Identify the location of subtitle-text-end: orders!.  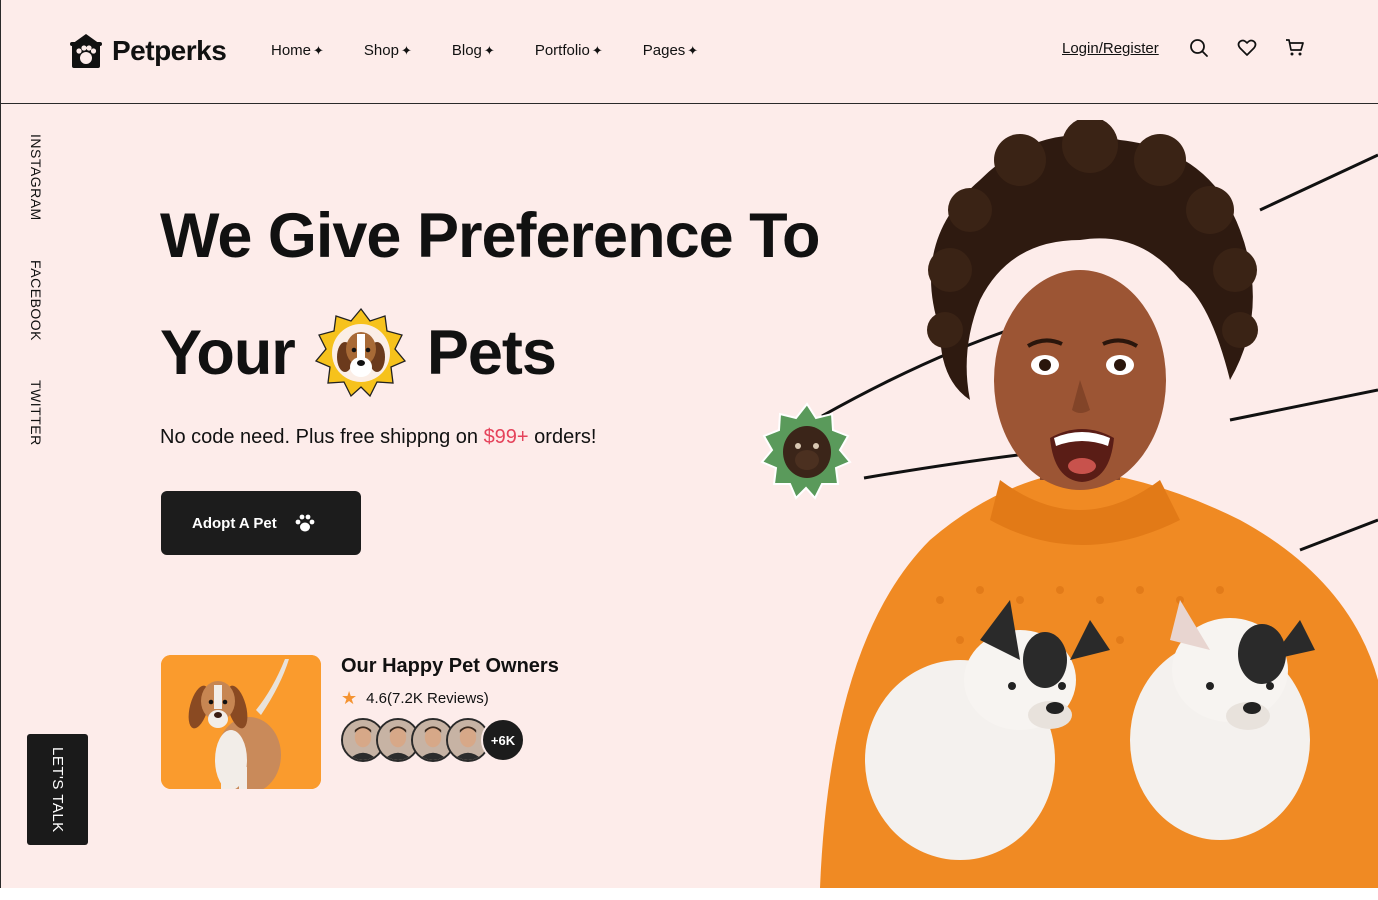
(562, 437).